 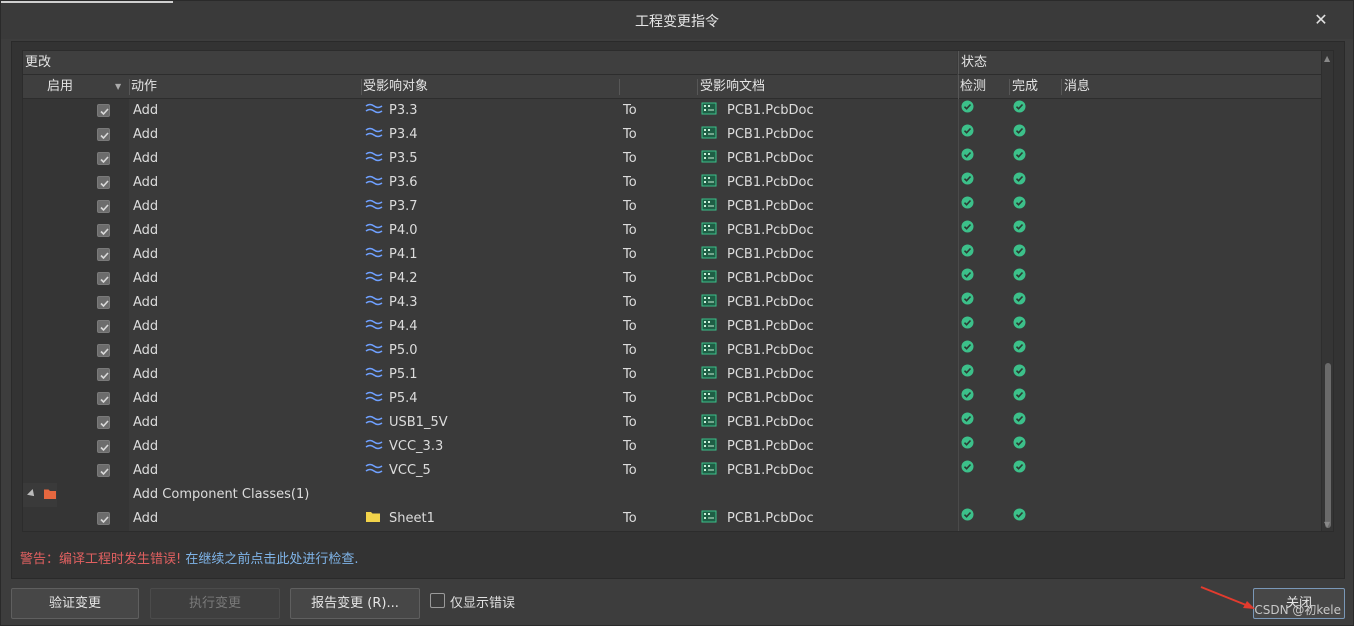 I want to click on col-message: 消息, so click(x=1164, y=87).